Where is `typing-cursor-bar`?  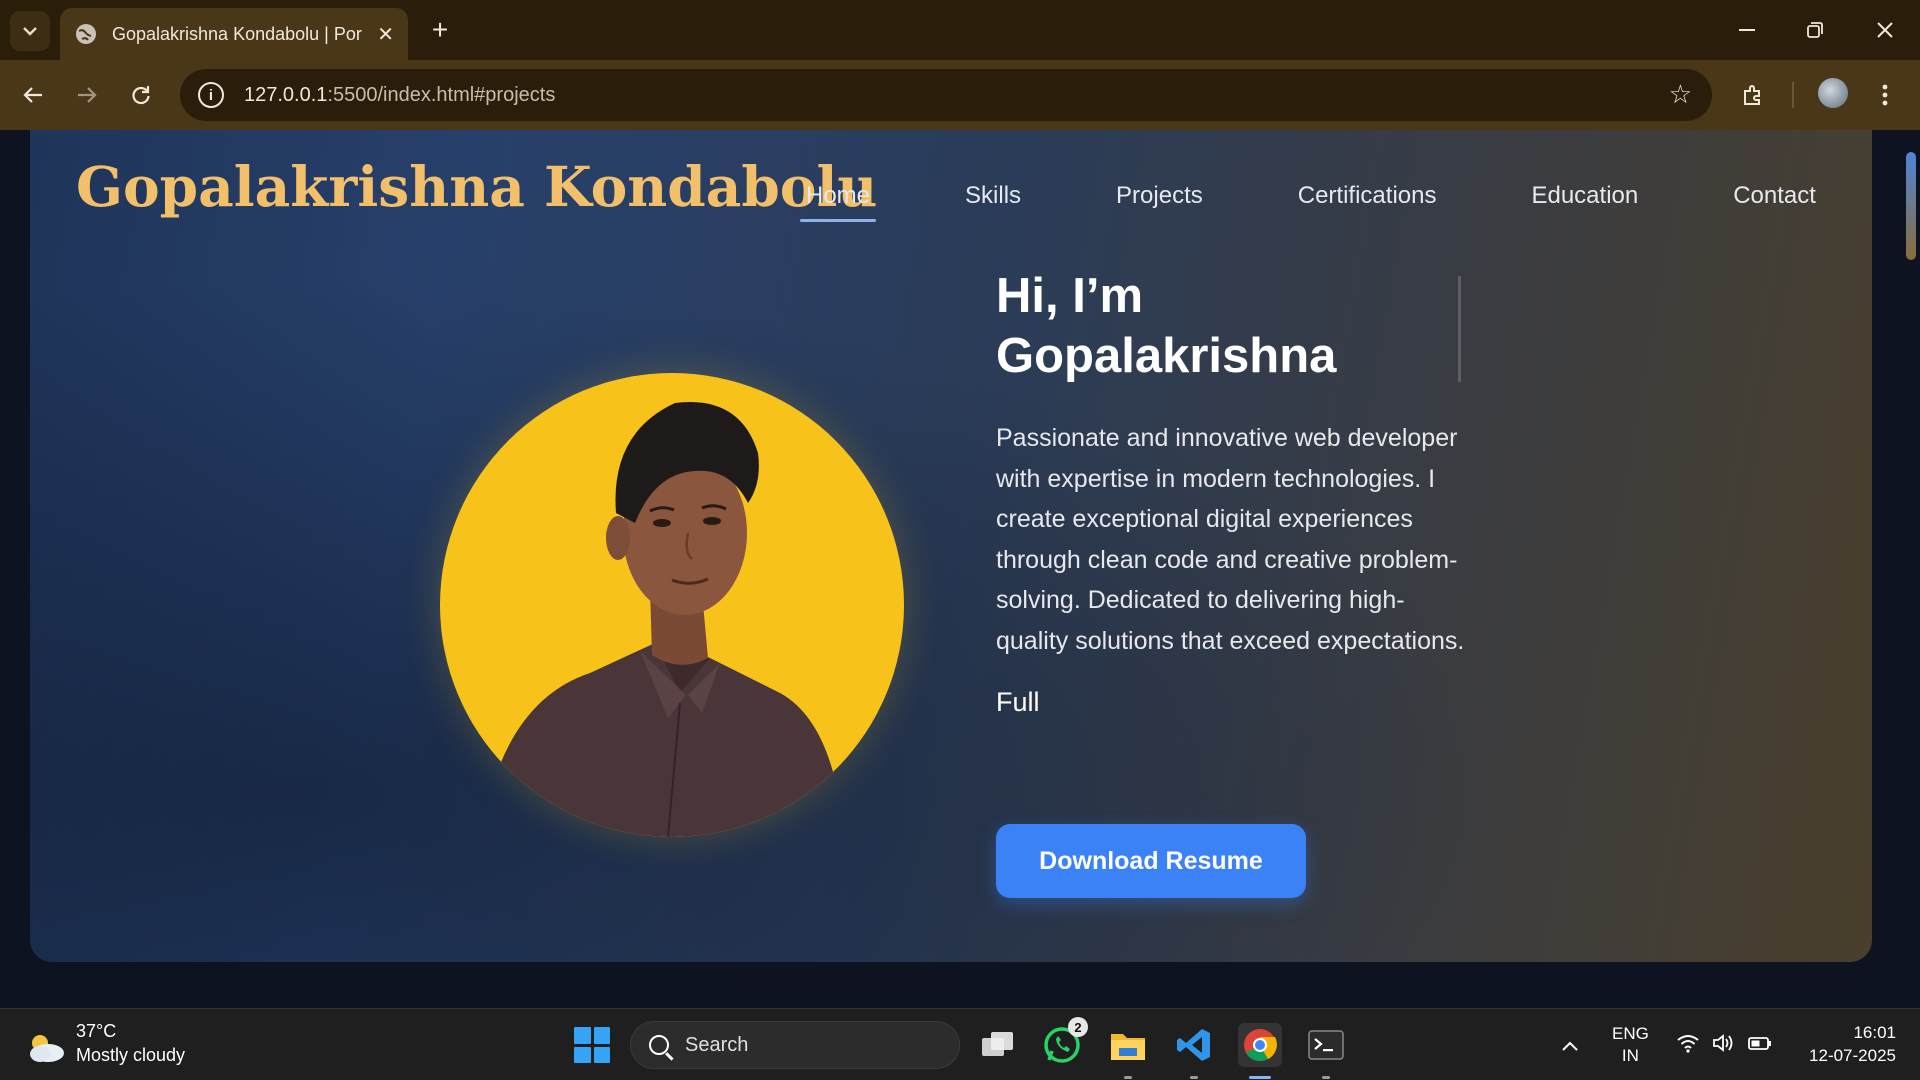
typing-cursor-bar is located at coordinates (1459, 329).